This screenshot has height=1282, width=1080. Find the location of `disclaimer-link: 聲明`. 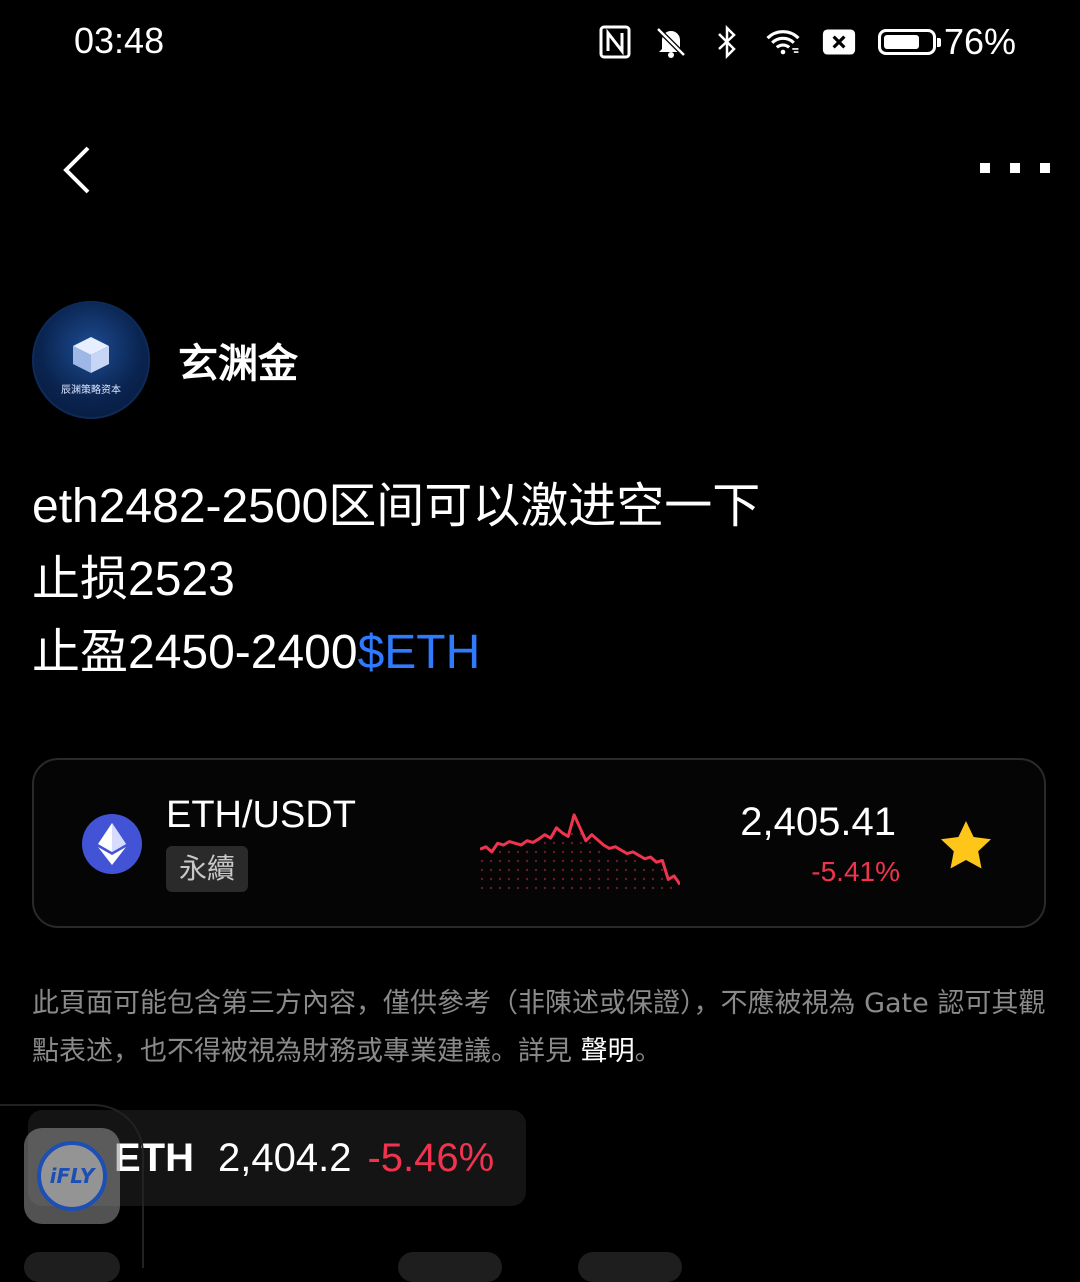

disclaimer-link: 聲明 is located at coordinates (608, 1051).